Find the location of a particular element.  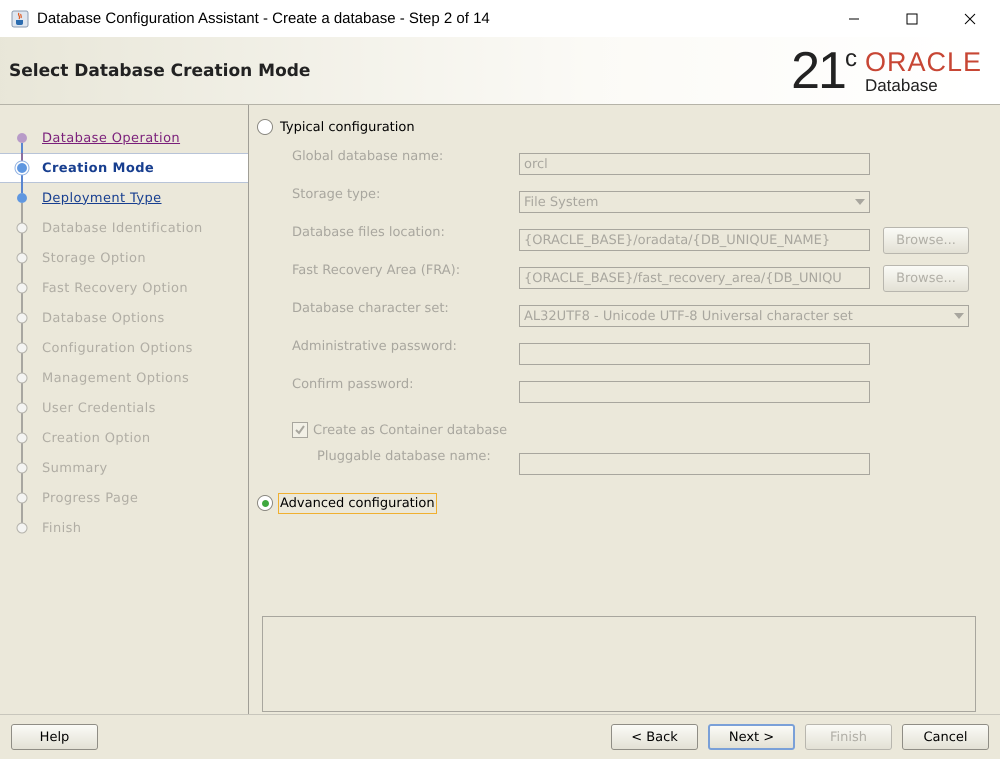

field-label: Confirm password: is located at coordinates (353, 384).